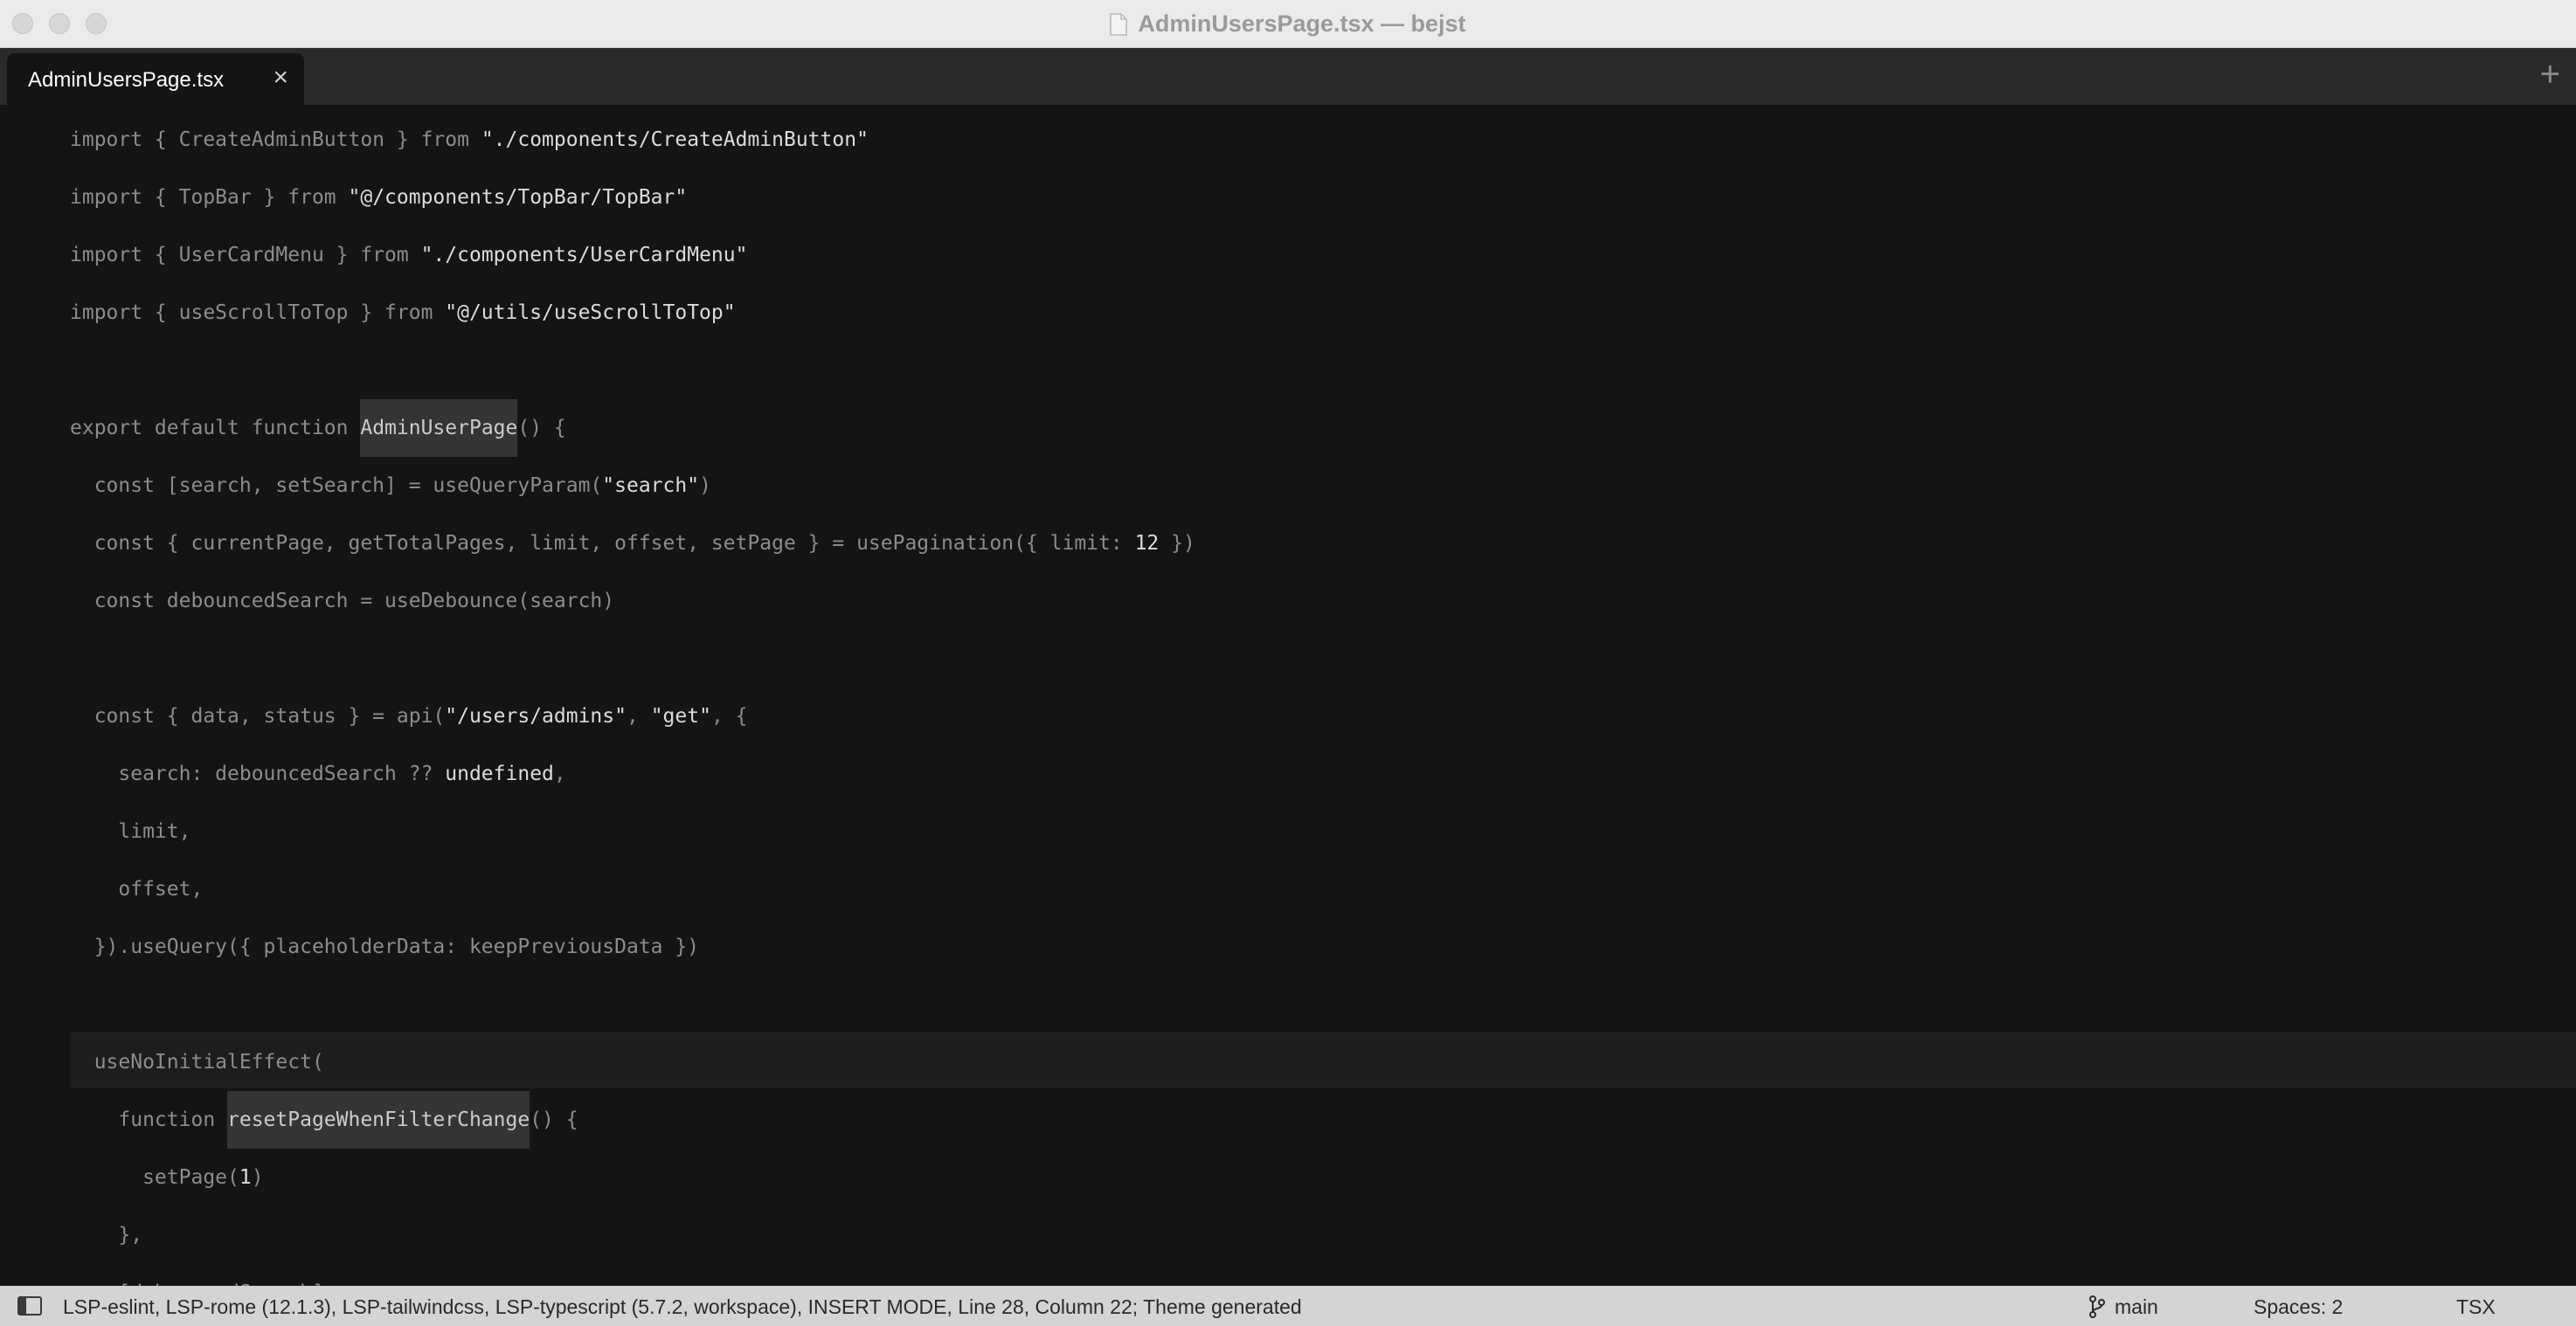 This screenshot has width=2576, height=1326. I want to click on code-token: },, so click(106, 1235).